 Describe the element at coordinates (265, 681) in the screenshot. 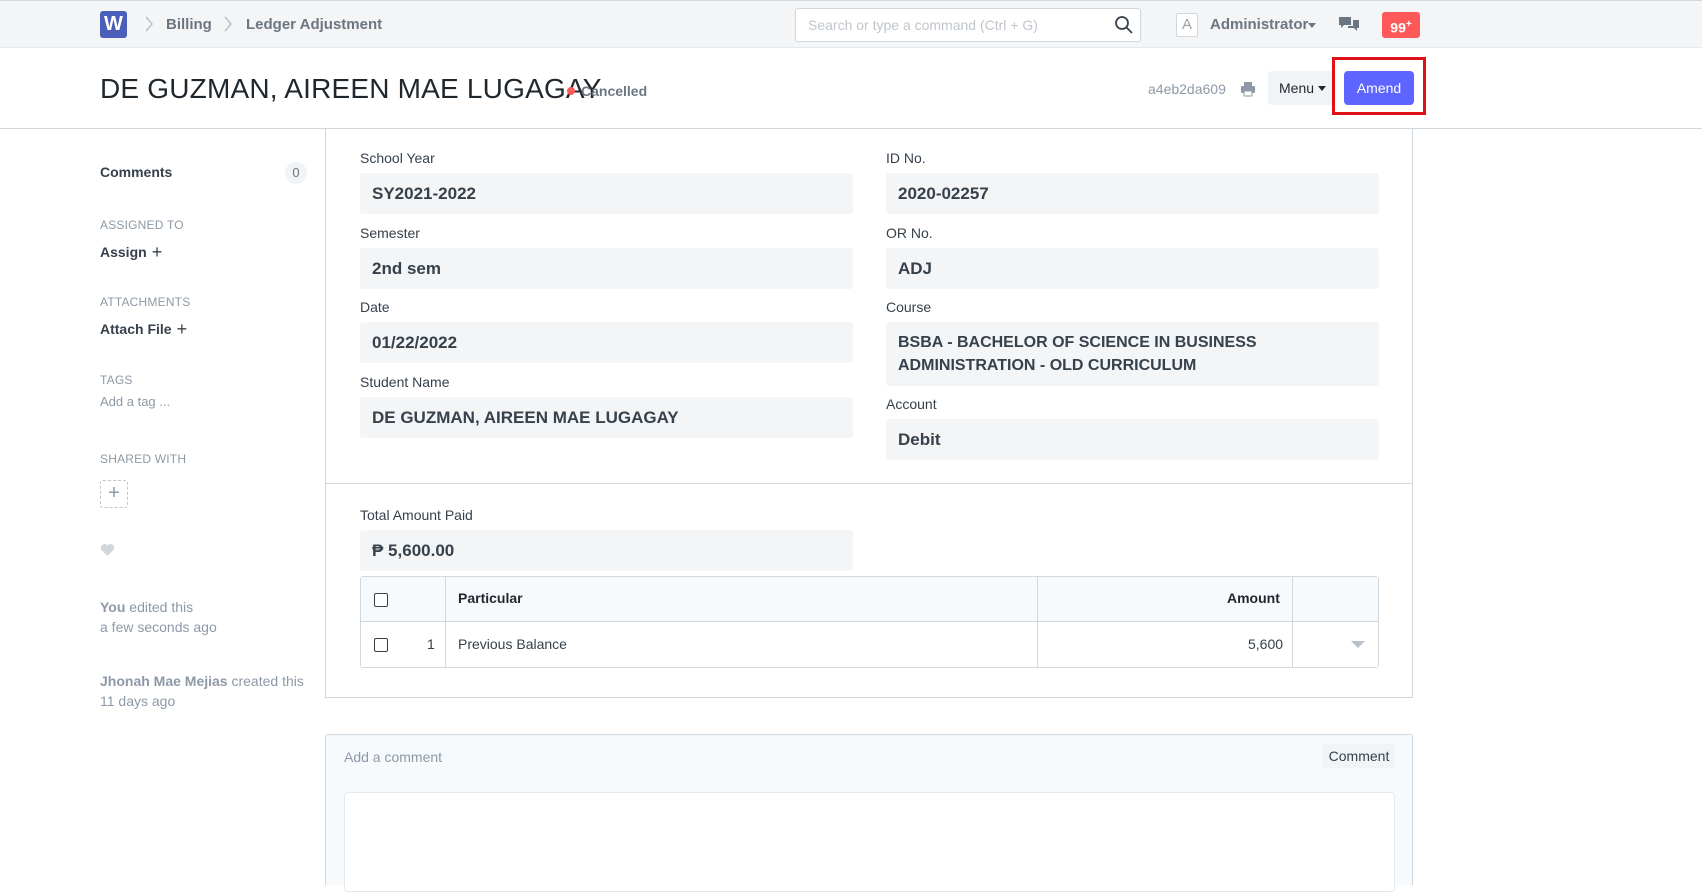

I see `timeline-action: created this` at that location.